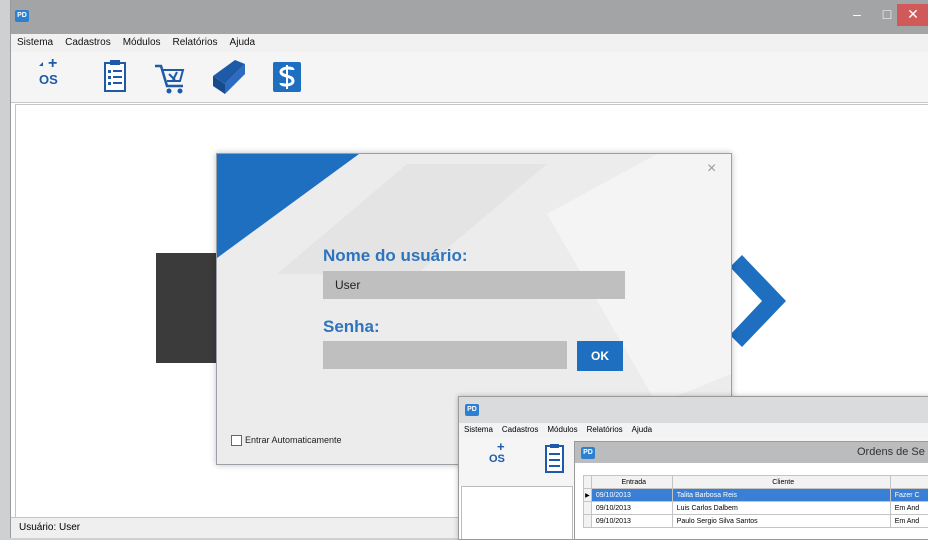 This screenshot has height=540, width=928. What do you see at coordinates (88, 41) in the screenshot?
I see `menu-cadastros: Cadastros` at bounding box center [88, 41].